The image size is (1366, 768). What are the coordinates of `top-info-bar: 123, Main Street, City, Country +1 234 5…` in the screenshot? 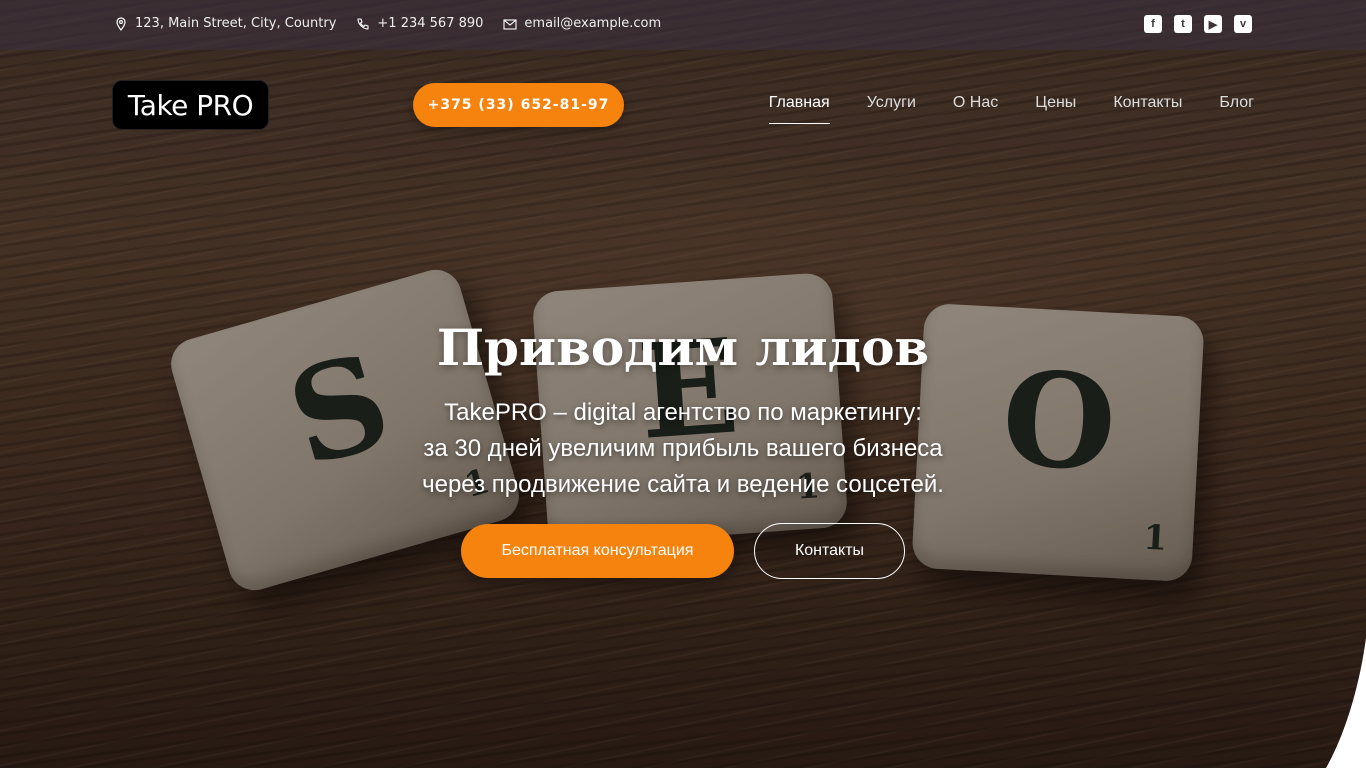 It's located at (683, 25).